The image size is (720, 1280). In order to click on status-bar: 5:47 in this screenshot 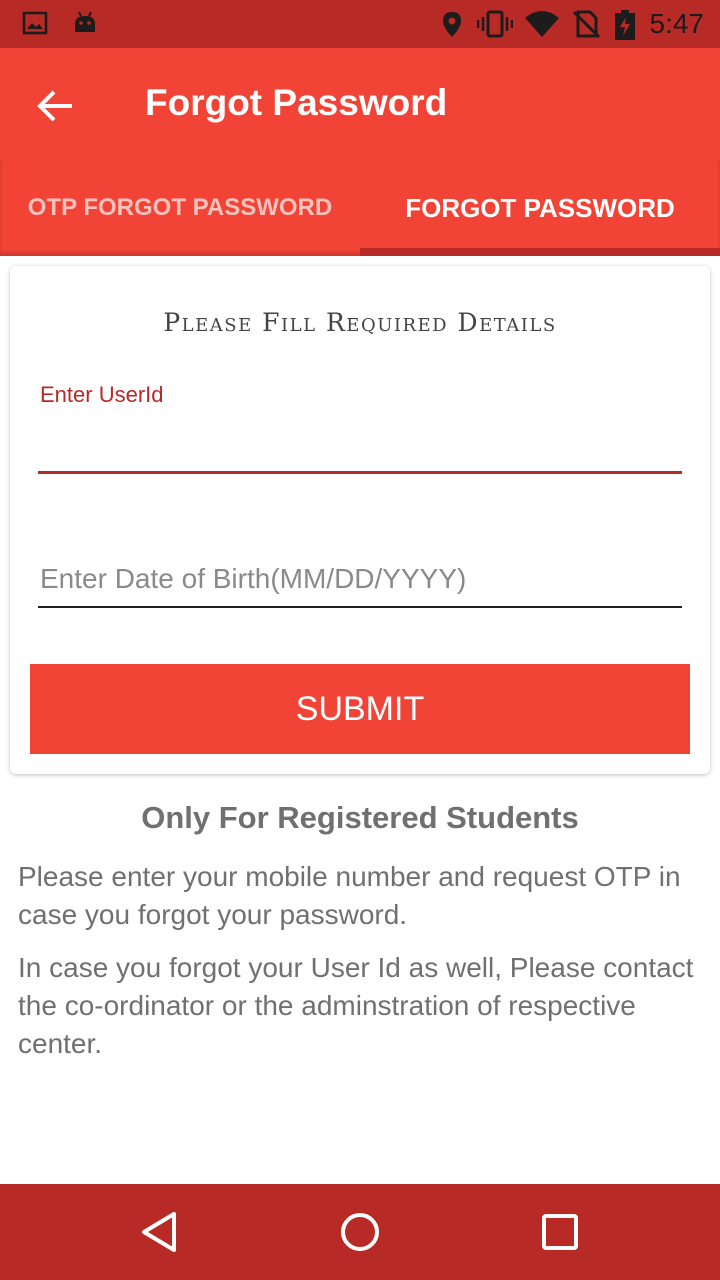, I will do `click(360, 24)`.